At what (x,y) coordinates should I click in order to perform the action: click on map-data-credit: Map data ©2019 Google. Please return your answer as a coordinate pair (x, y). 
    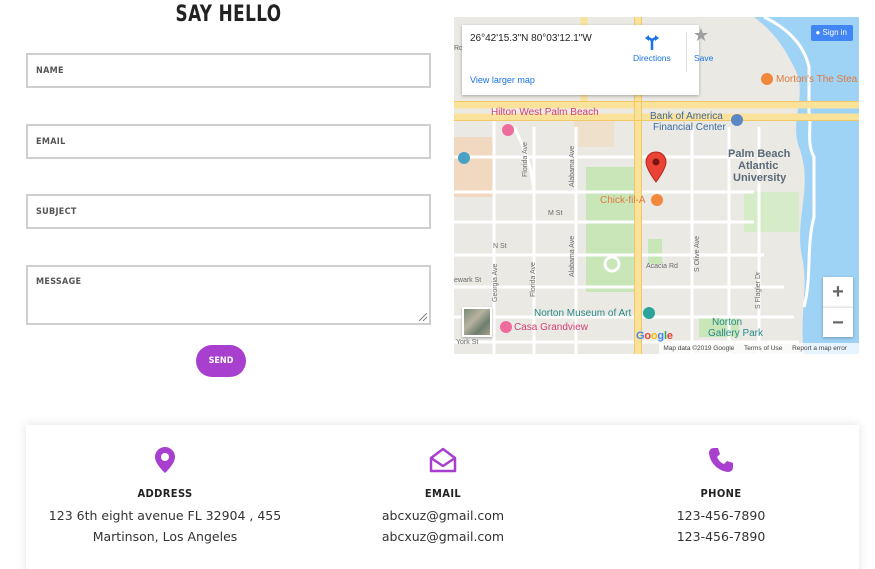
    Looking at the image, I should click on (699, 348).